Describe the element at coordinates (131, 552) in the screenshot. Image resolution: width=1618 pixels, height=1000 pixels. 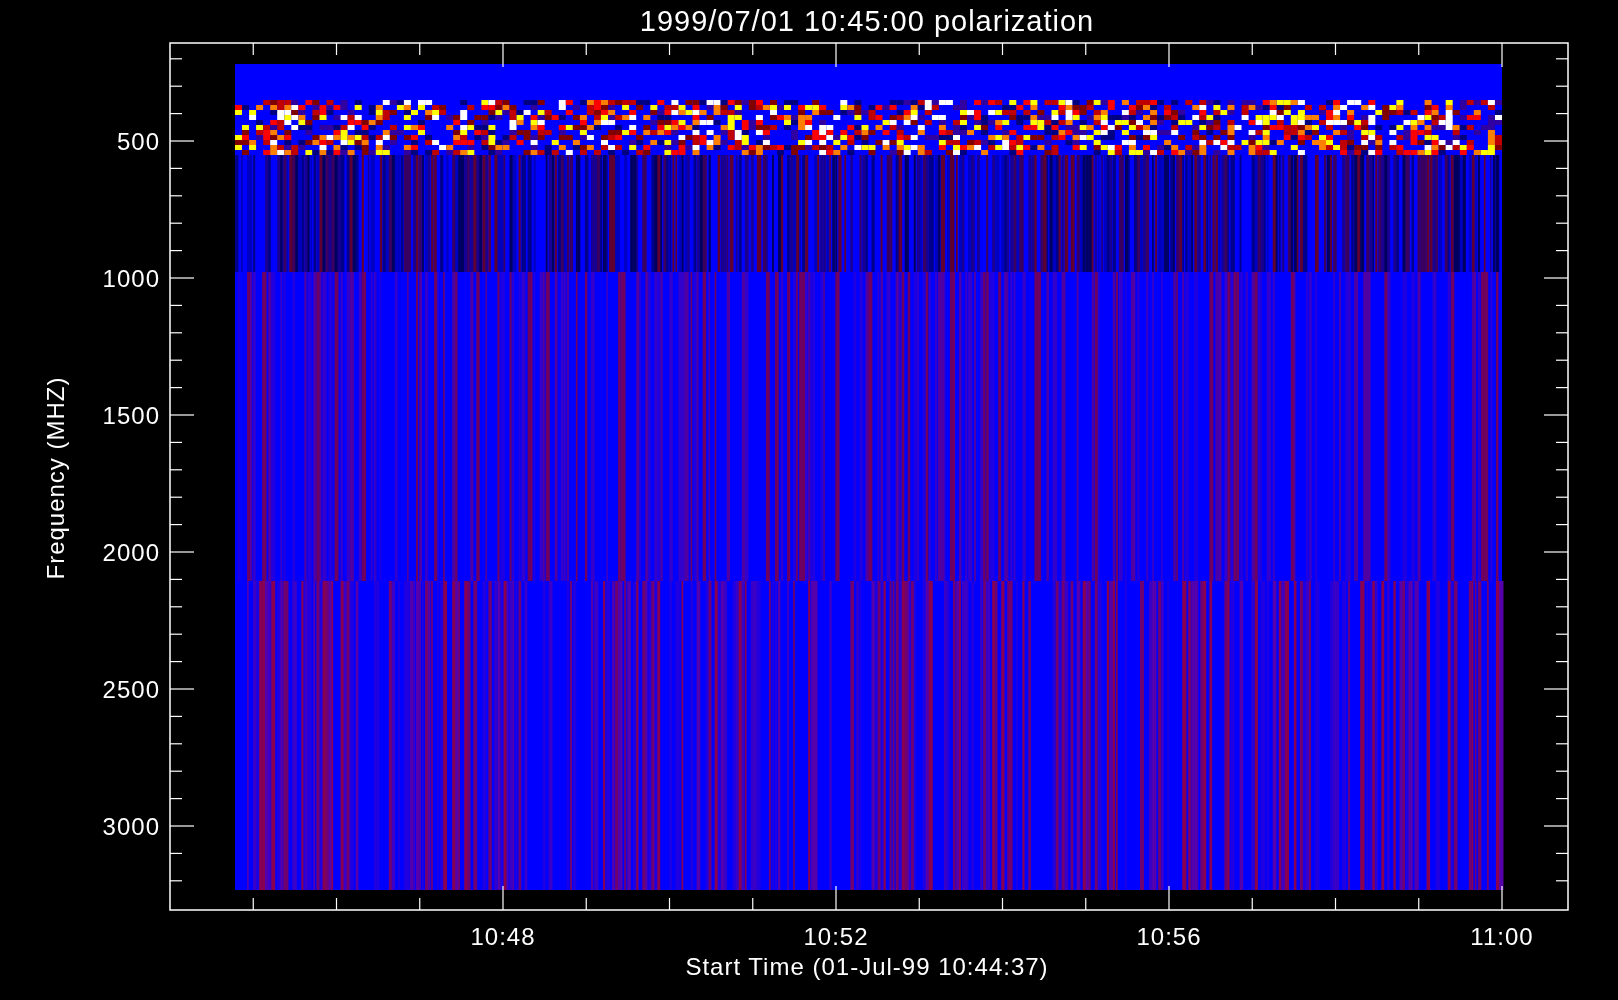
I see `tick-label: 2000` at that location.